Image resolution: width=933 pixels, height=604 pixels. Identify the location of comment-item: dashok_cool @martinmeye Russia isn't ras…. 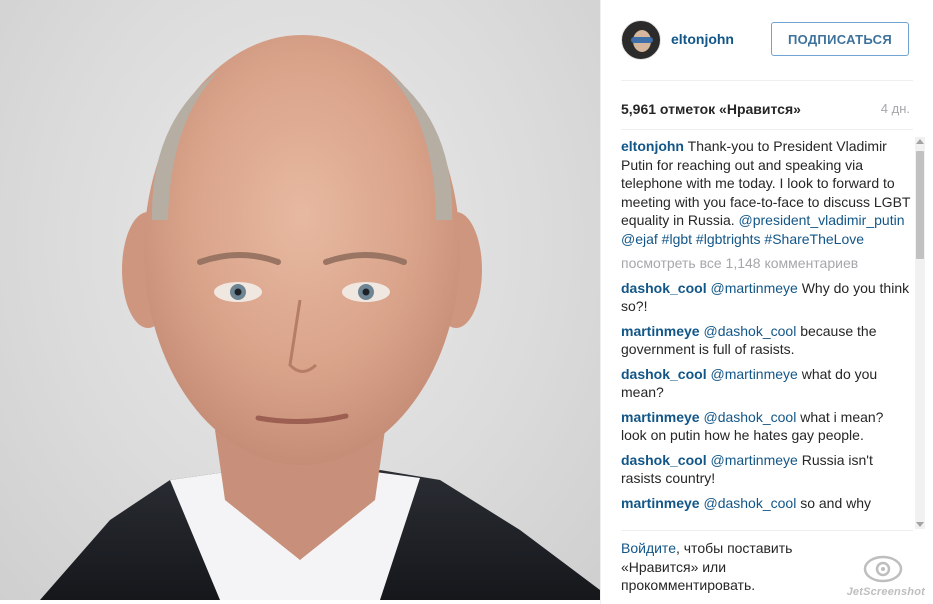
(766, 469).